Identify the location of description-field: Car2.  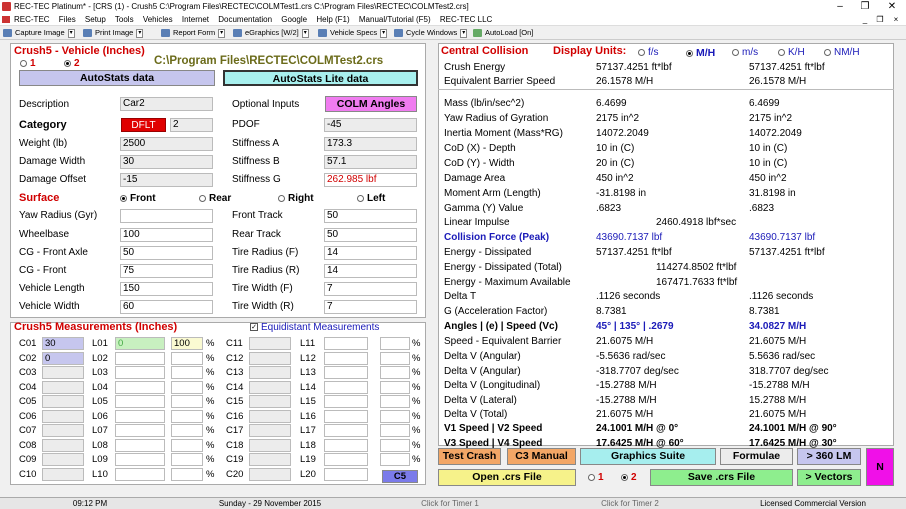
(166, 104).